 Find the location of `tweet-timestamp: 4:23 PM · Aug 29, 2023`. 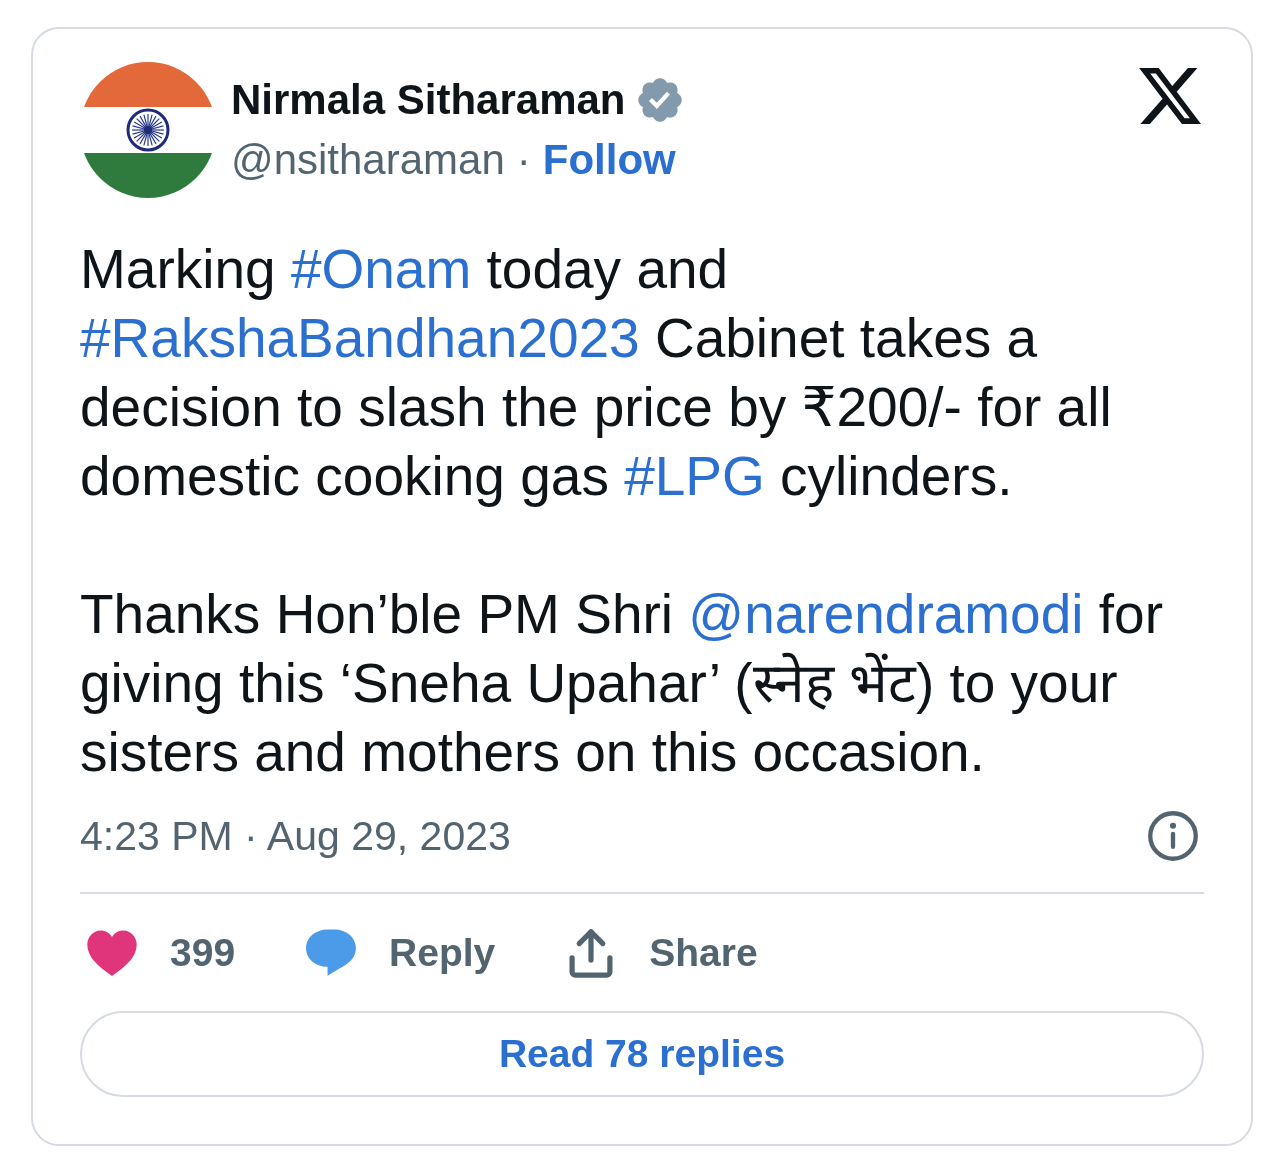

tweet-timestamp: 4:23 PM · Aug 29, 2023 is located at coordinates (295, 836).